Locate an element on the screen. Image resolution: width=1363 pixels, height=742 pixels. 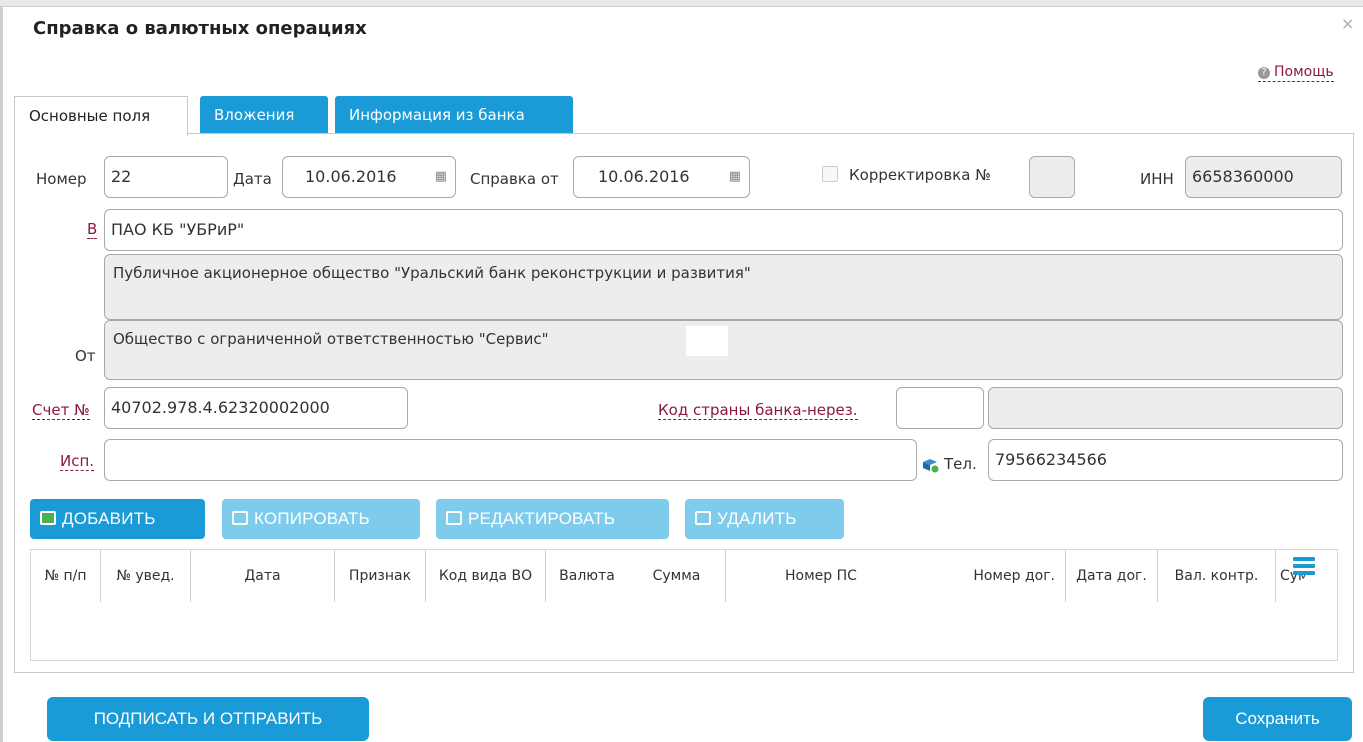
delete-button-label: УДАЛИТЬ is located at coordinates (757, 518).